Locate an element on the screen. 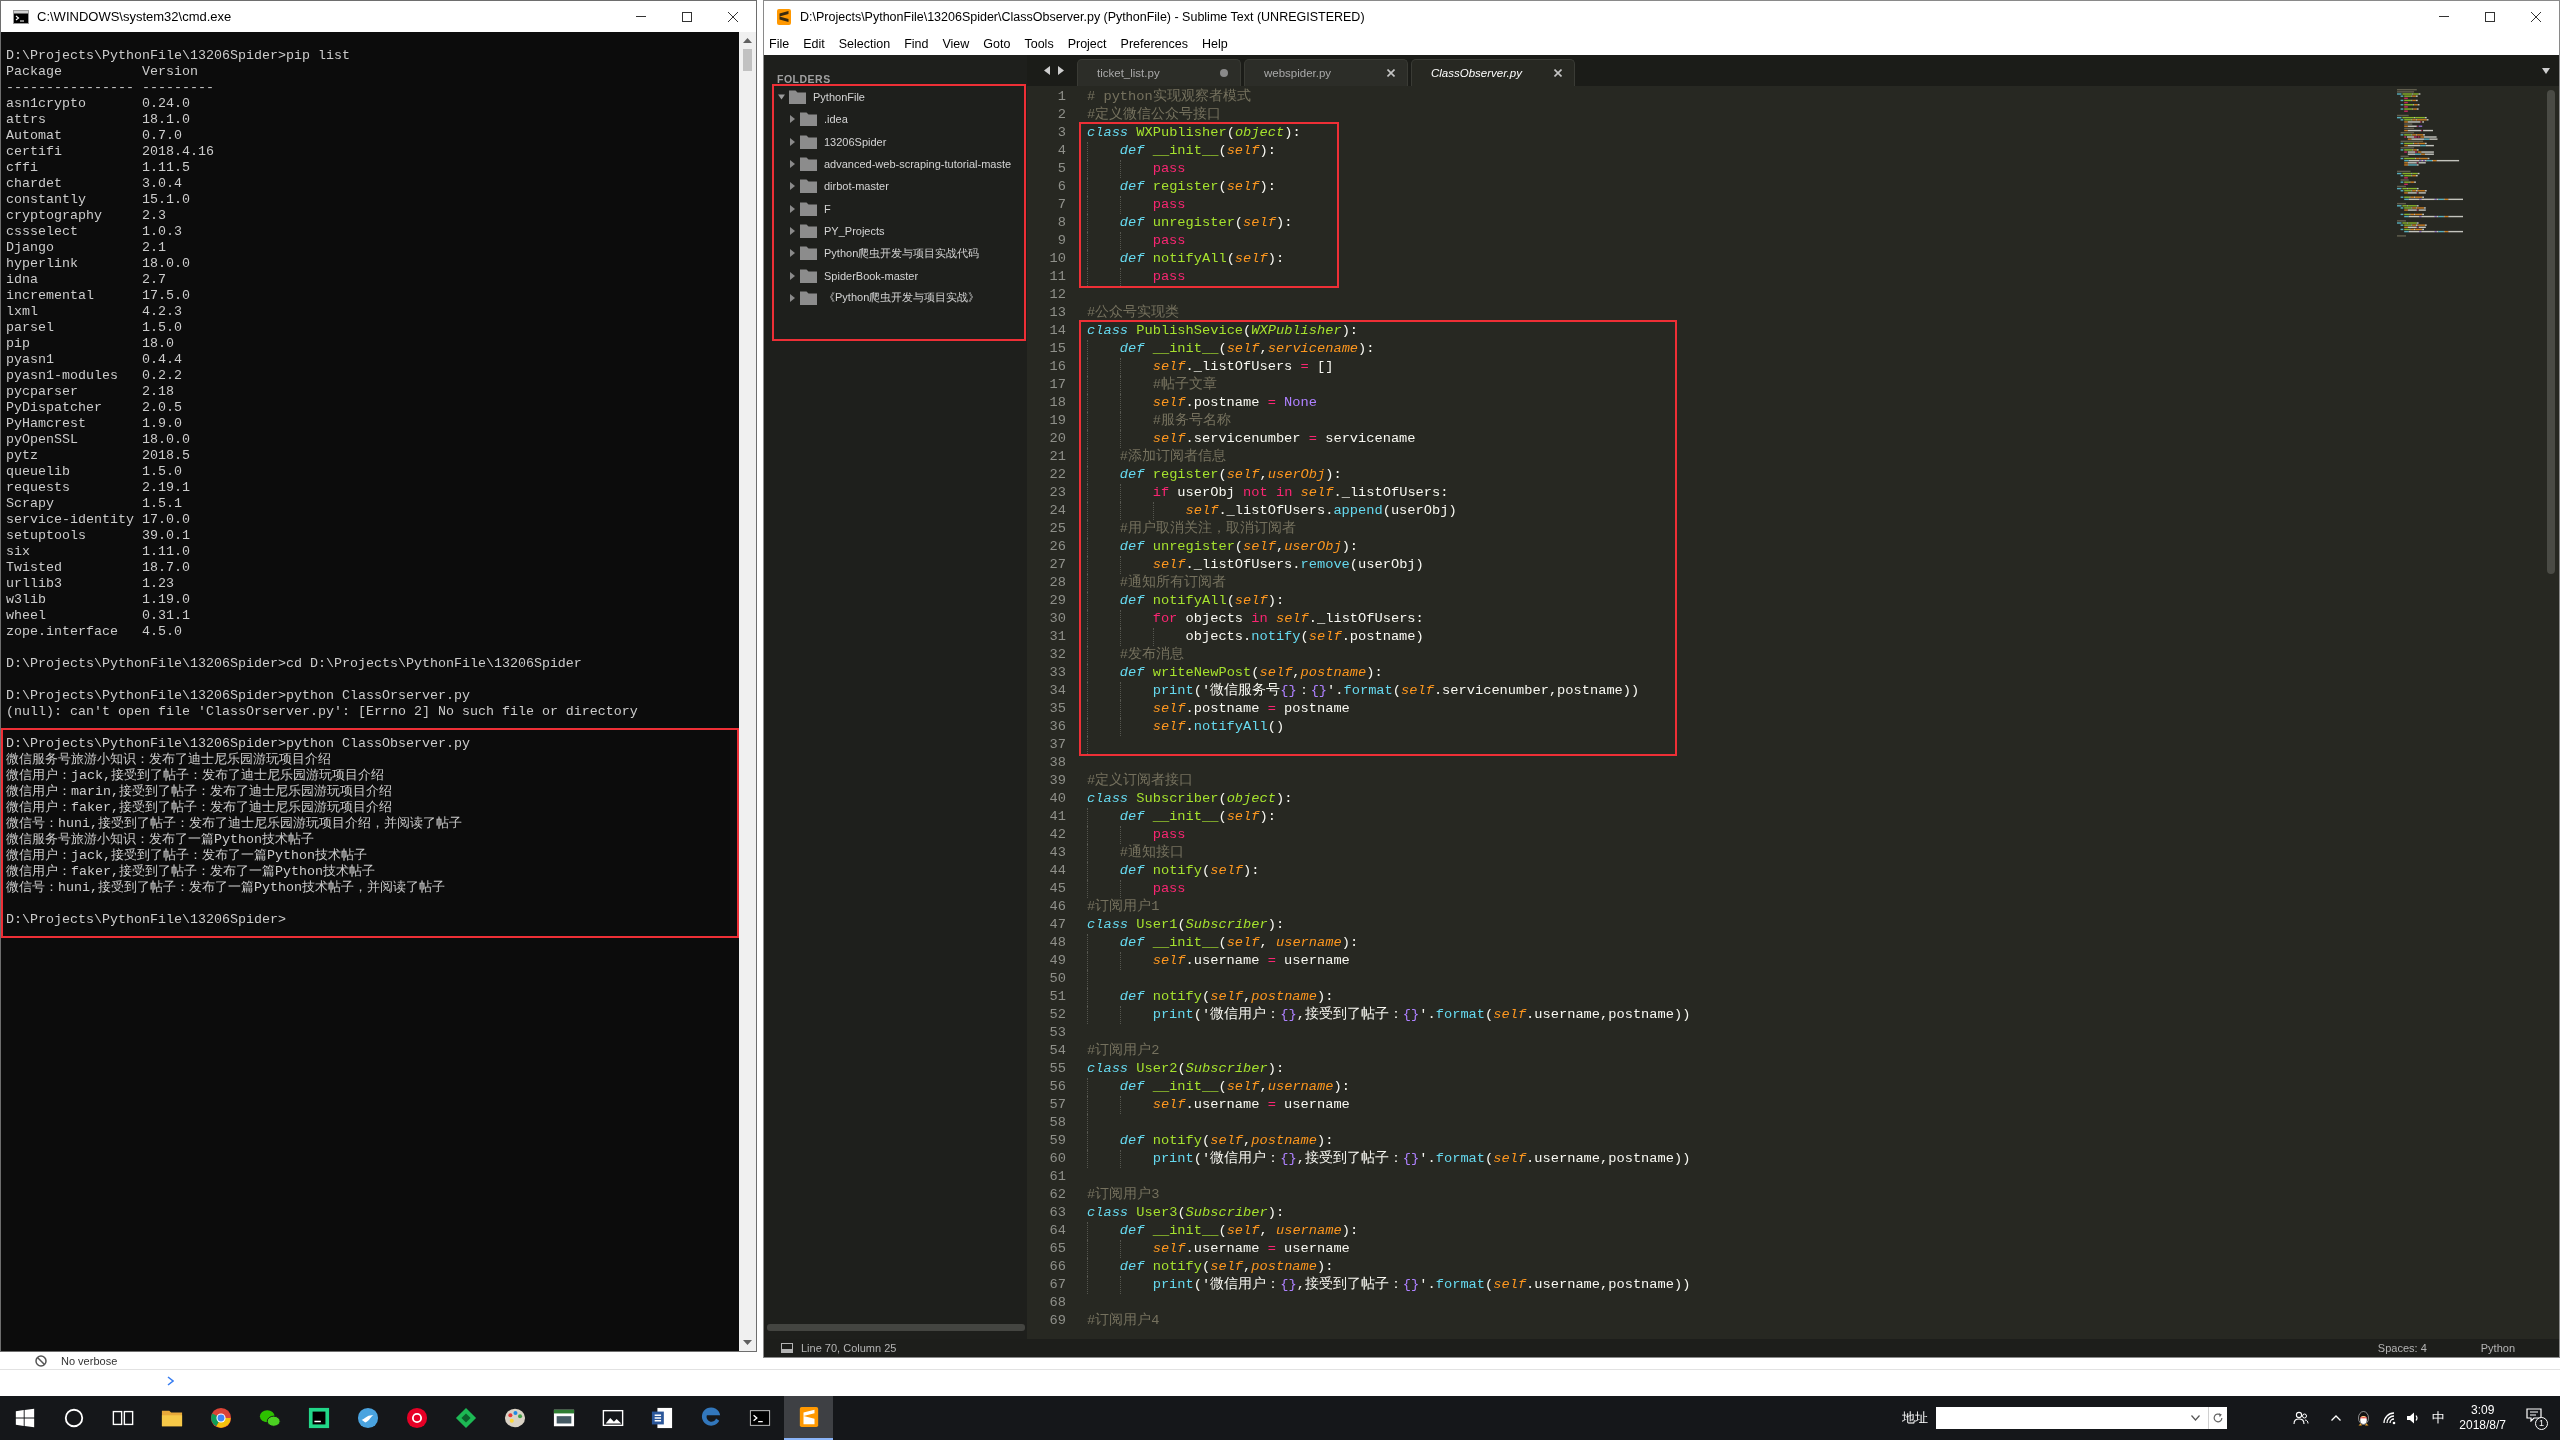 This screenshot has width=2560, height=1440. indentation-setting: Spaces: 4 is located at coordinates (2402, 1348).